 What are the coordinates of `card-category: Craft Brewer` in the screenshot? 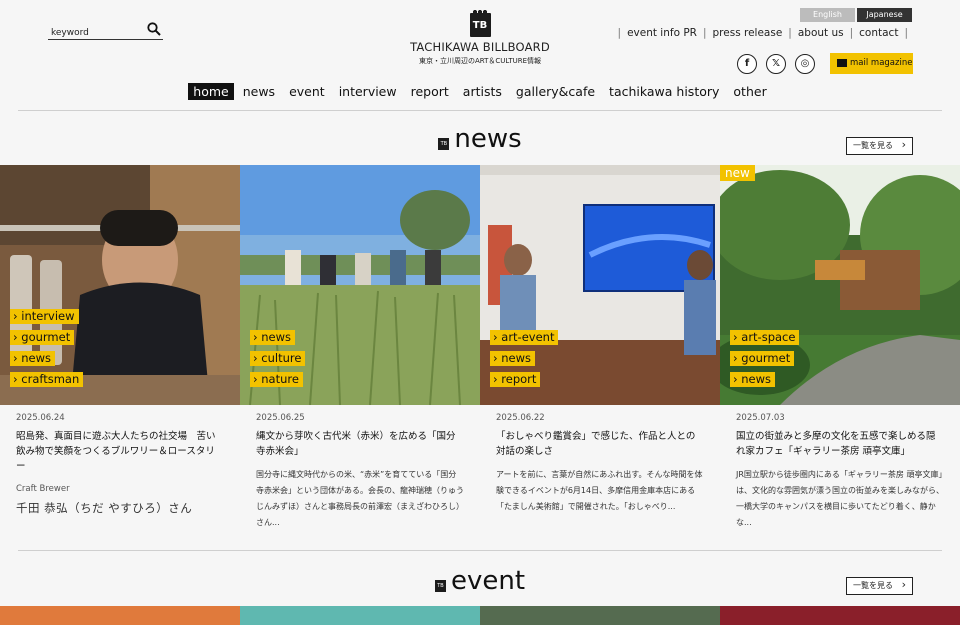 It's located at (43, 489).